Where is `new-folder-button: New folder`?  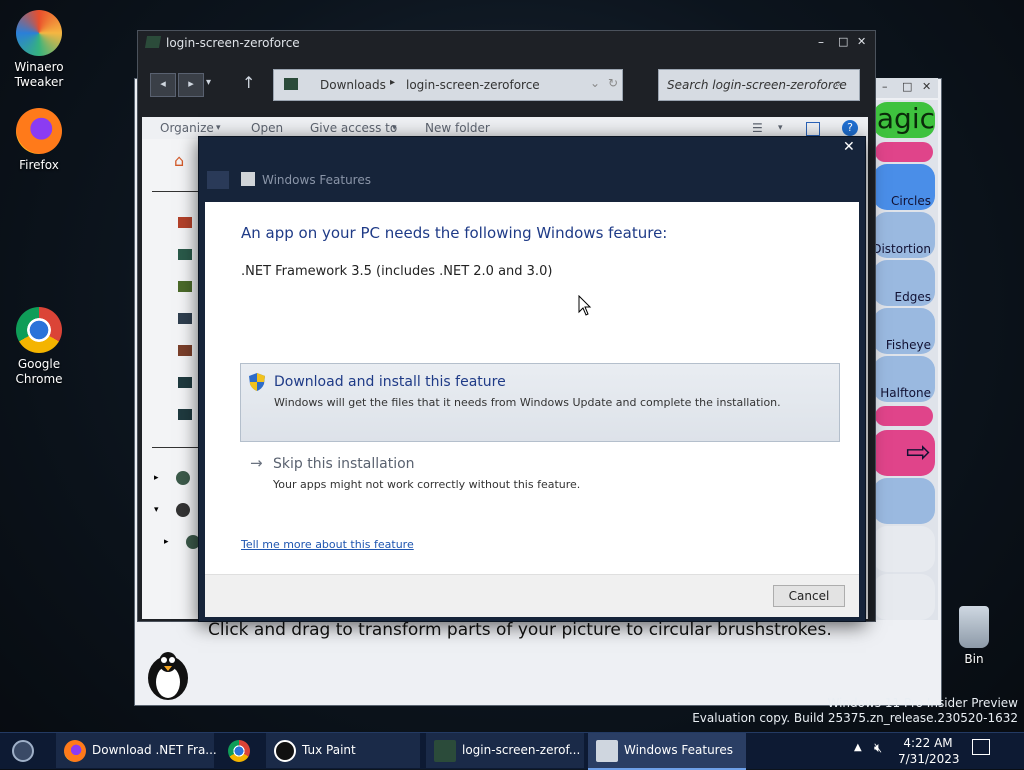 new-folder-button: New folder is located at coordinates (457, 128).